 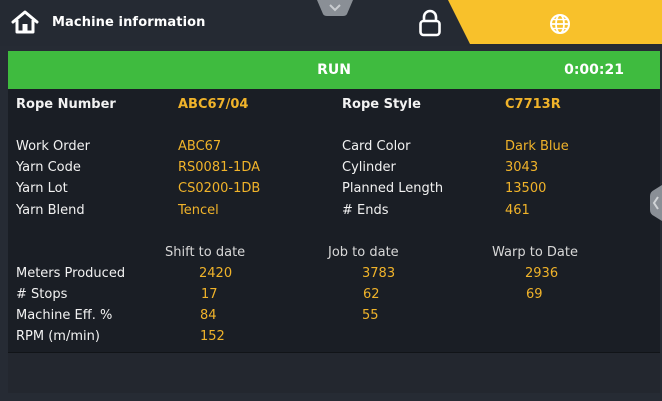 What do you see at coordinates (560, 24) in the screenshot?
I see `globe-icon` at bounding box center [560, 24].